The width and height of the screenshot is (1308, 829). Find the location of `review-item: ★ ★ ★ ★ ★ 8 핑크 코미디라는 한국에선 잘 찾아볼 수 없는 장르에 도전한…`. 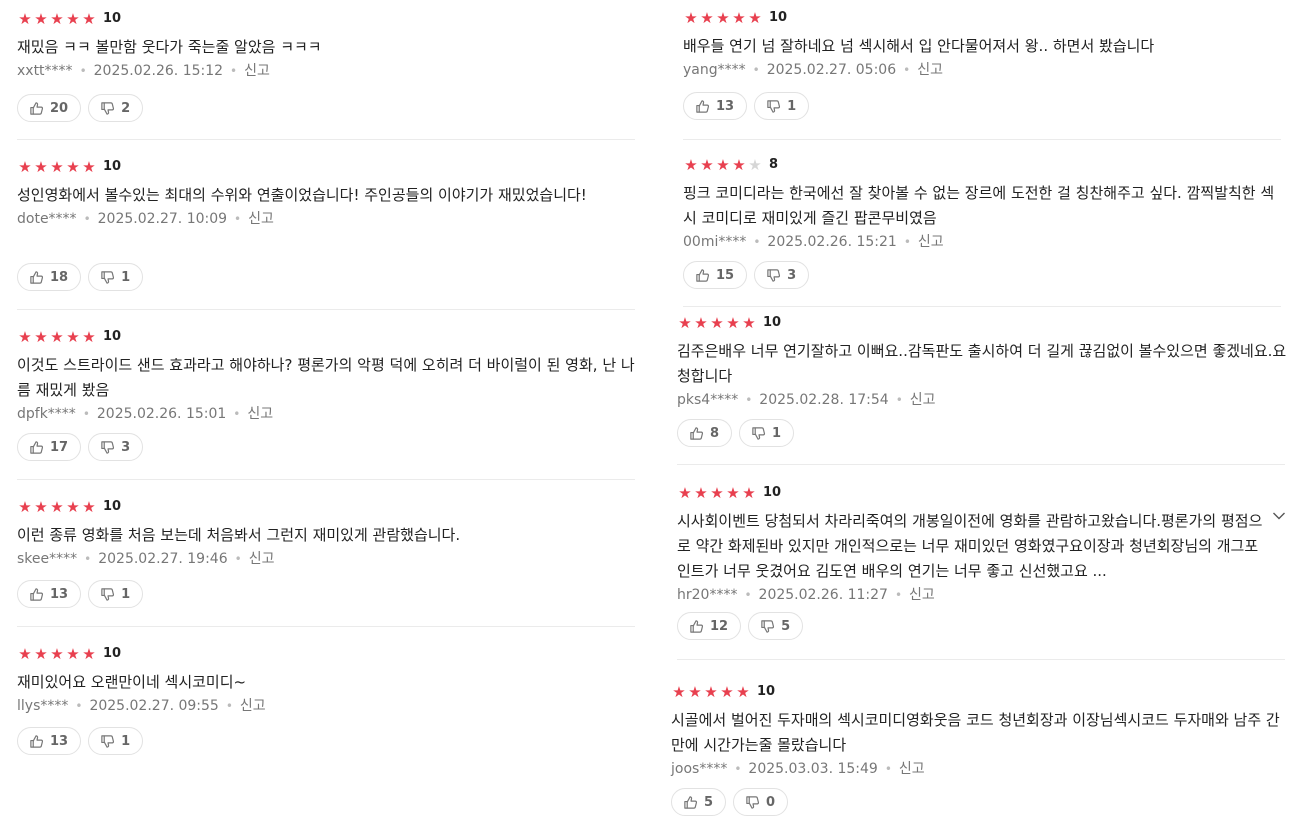

review-item: ★ ★ ★ ★ ★ 8 핑크 코미디라는 한국에선 잘 찾아볼 수 없는 장르에 도전한… is located at coordinates (983, 203).